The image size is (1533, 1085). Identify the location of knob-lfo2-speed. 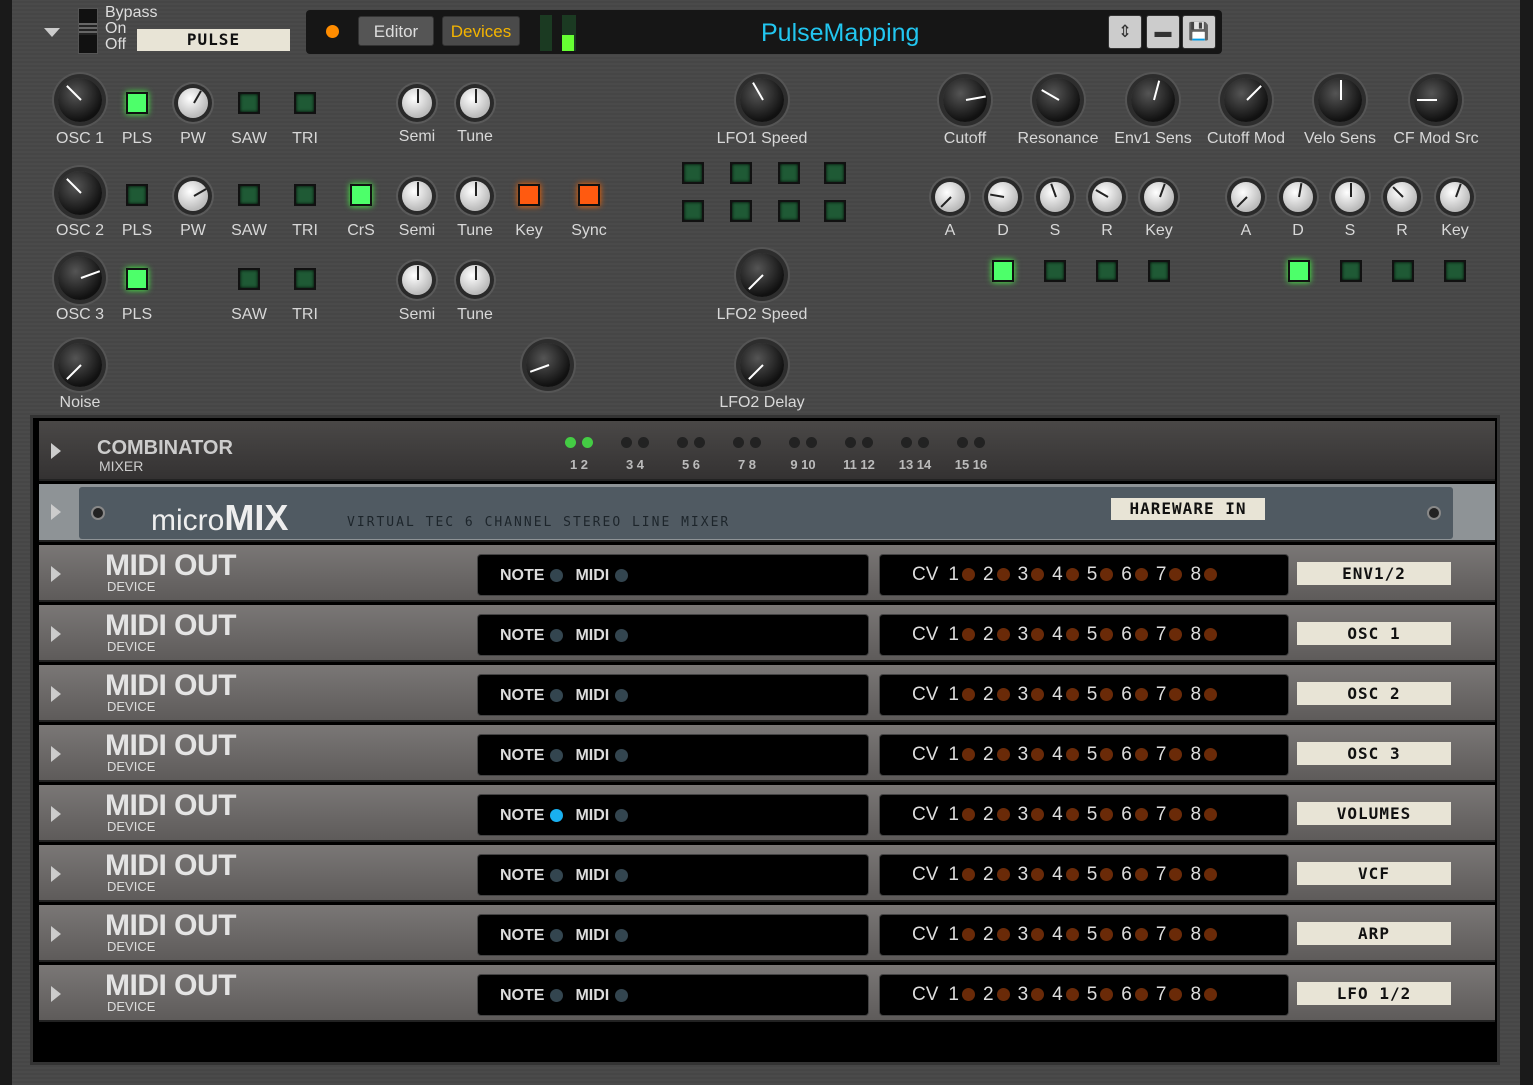
(762, 275).